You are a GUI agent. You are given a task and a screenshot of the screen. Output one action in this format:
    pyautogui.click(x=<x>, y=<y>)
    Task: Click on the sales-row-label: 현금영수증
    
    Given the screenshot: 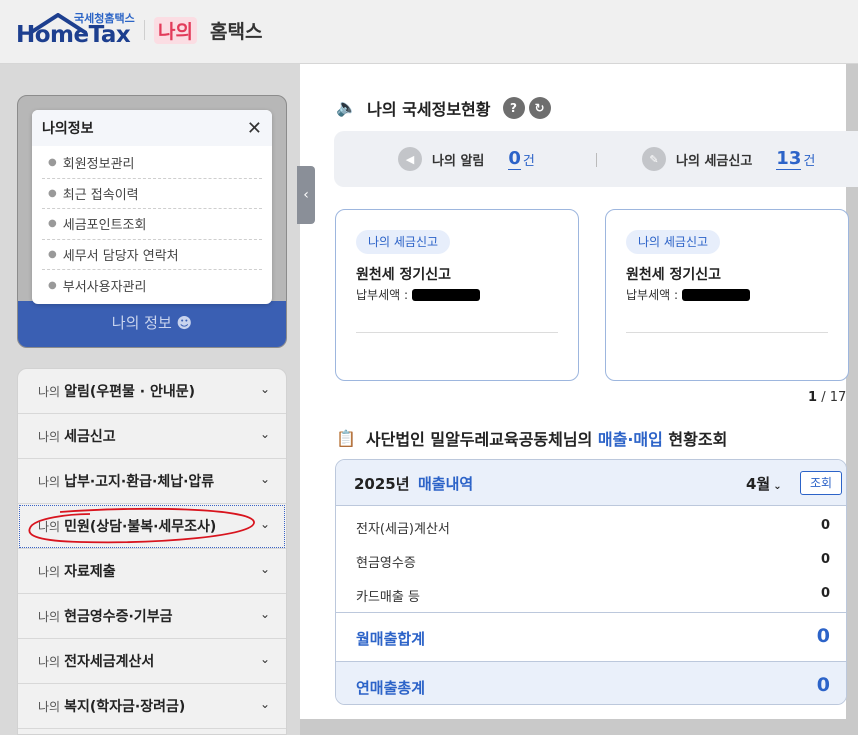 What is the action you would take?
    pyautogui.click(x=386, y=563)
    